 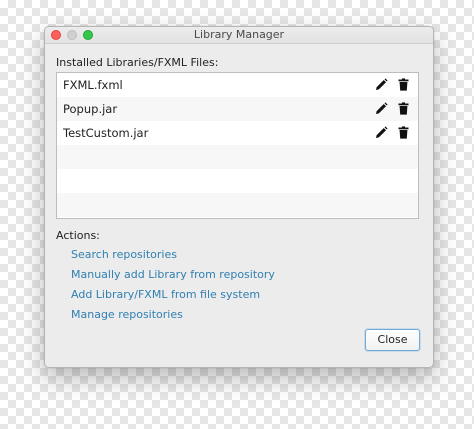 What do you see at coordinates (173, 274) in the screenshot?
I see `add-library-from-repository-link: Manually add Library from repository` at bounding box center [173, 274].